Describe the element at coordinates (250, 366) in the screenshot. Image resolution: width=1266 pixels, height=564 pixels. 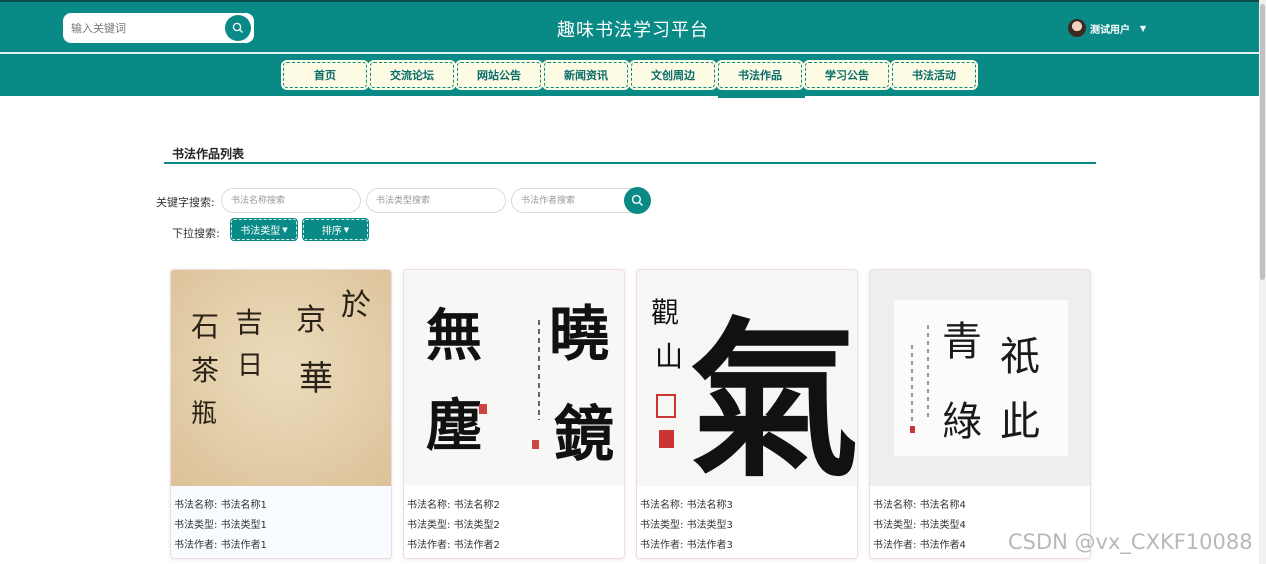
I see `svg-text: 日` at that location.